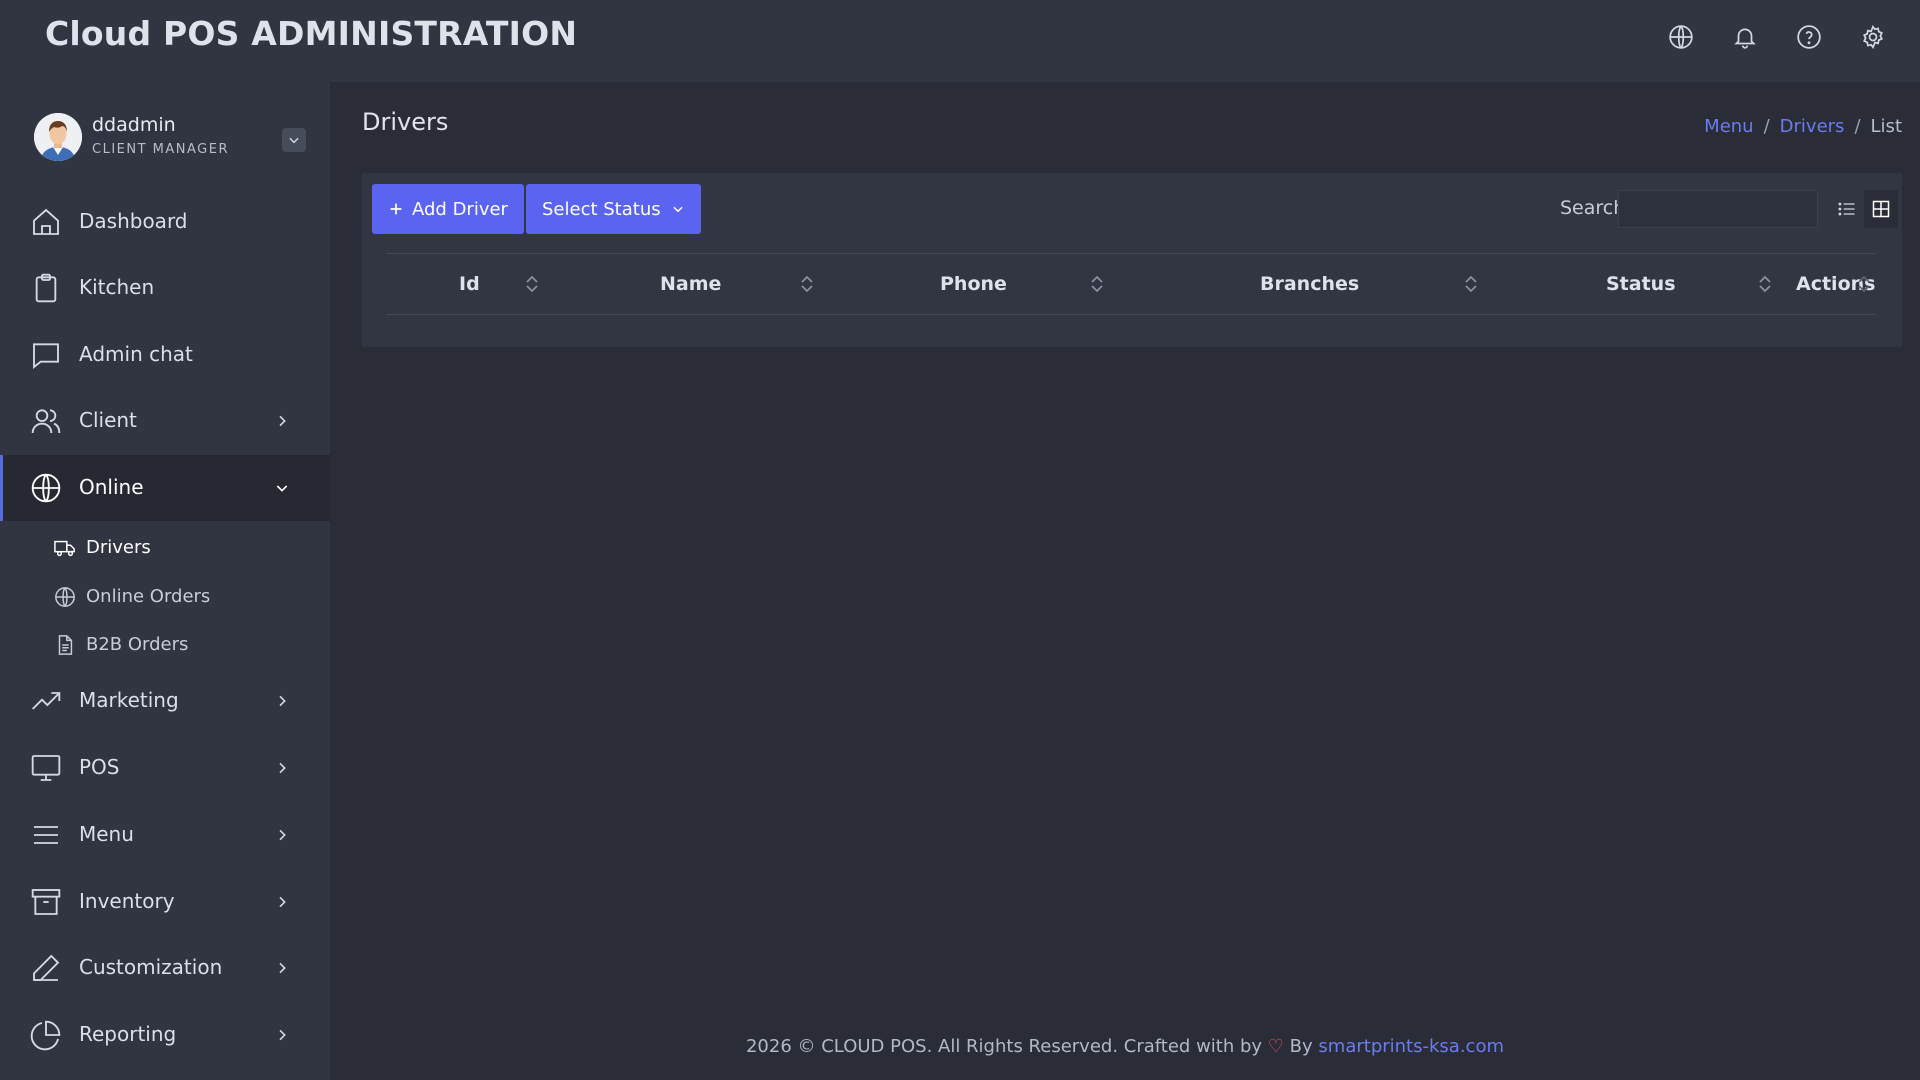 Image resolution: width=1920 pixels, height=1080 pixels. I want to click on breadcrumb-menu-link: Menu, so click(1728, 126).